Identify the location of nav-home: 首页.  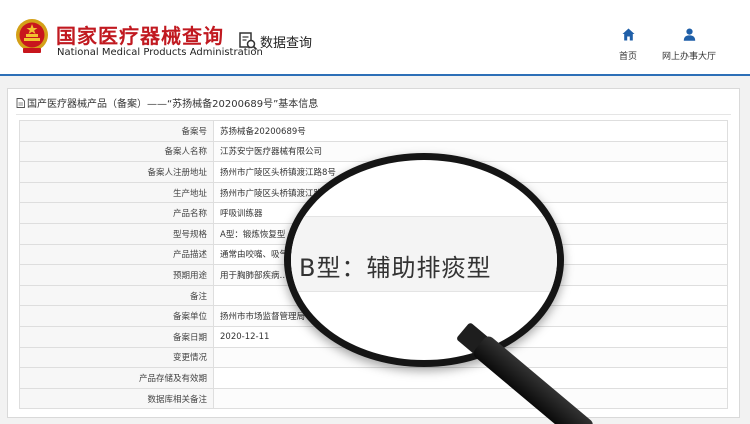
(628, 45).